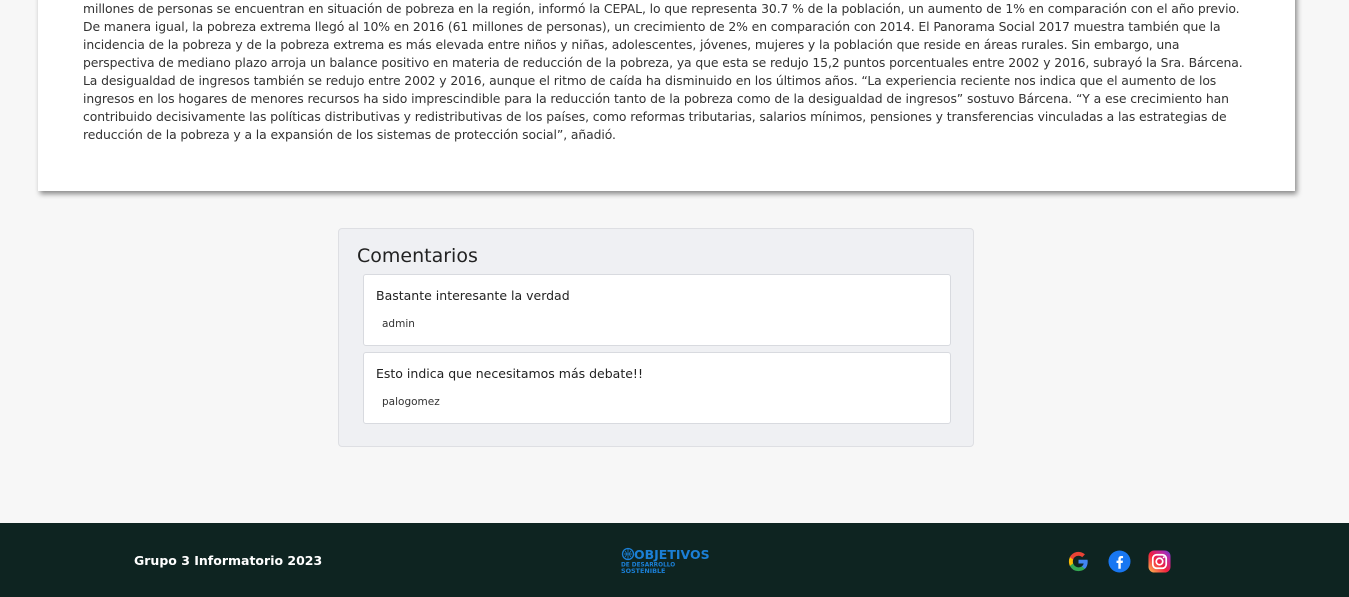  What do you see at coordinates (398, 324) in the screenshot?
I see `comment-author: admin` at bounding box center [398, 324].